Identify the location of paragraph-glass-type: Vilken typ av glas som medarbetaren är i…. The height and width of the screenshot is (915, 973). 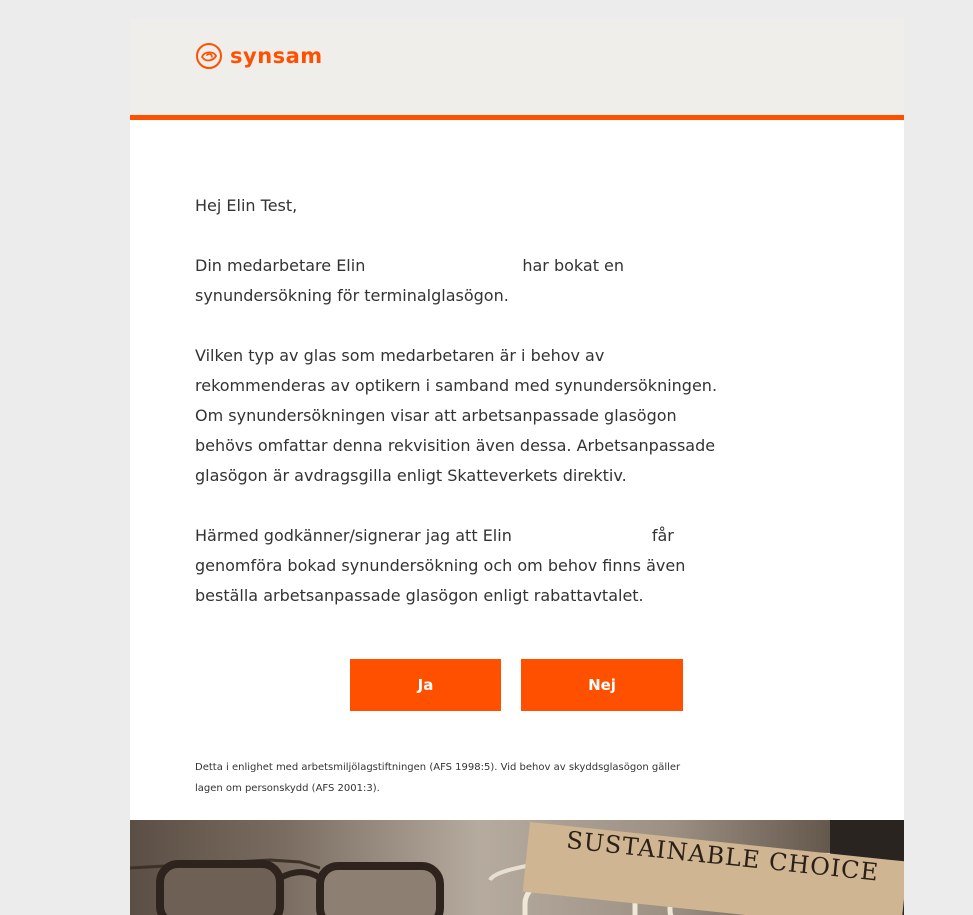
(520, 416).